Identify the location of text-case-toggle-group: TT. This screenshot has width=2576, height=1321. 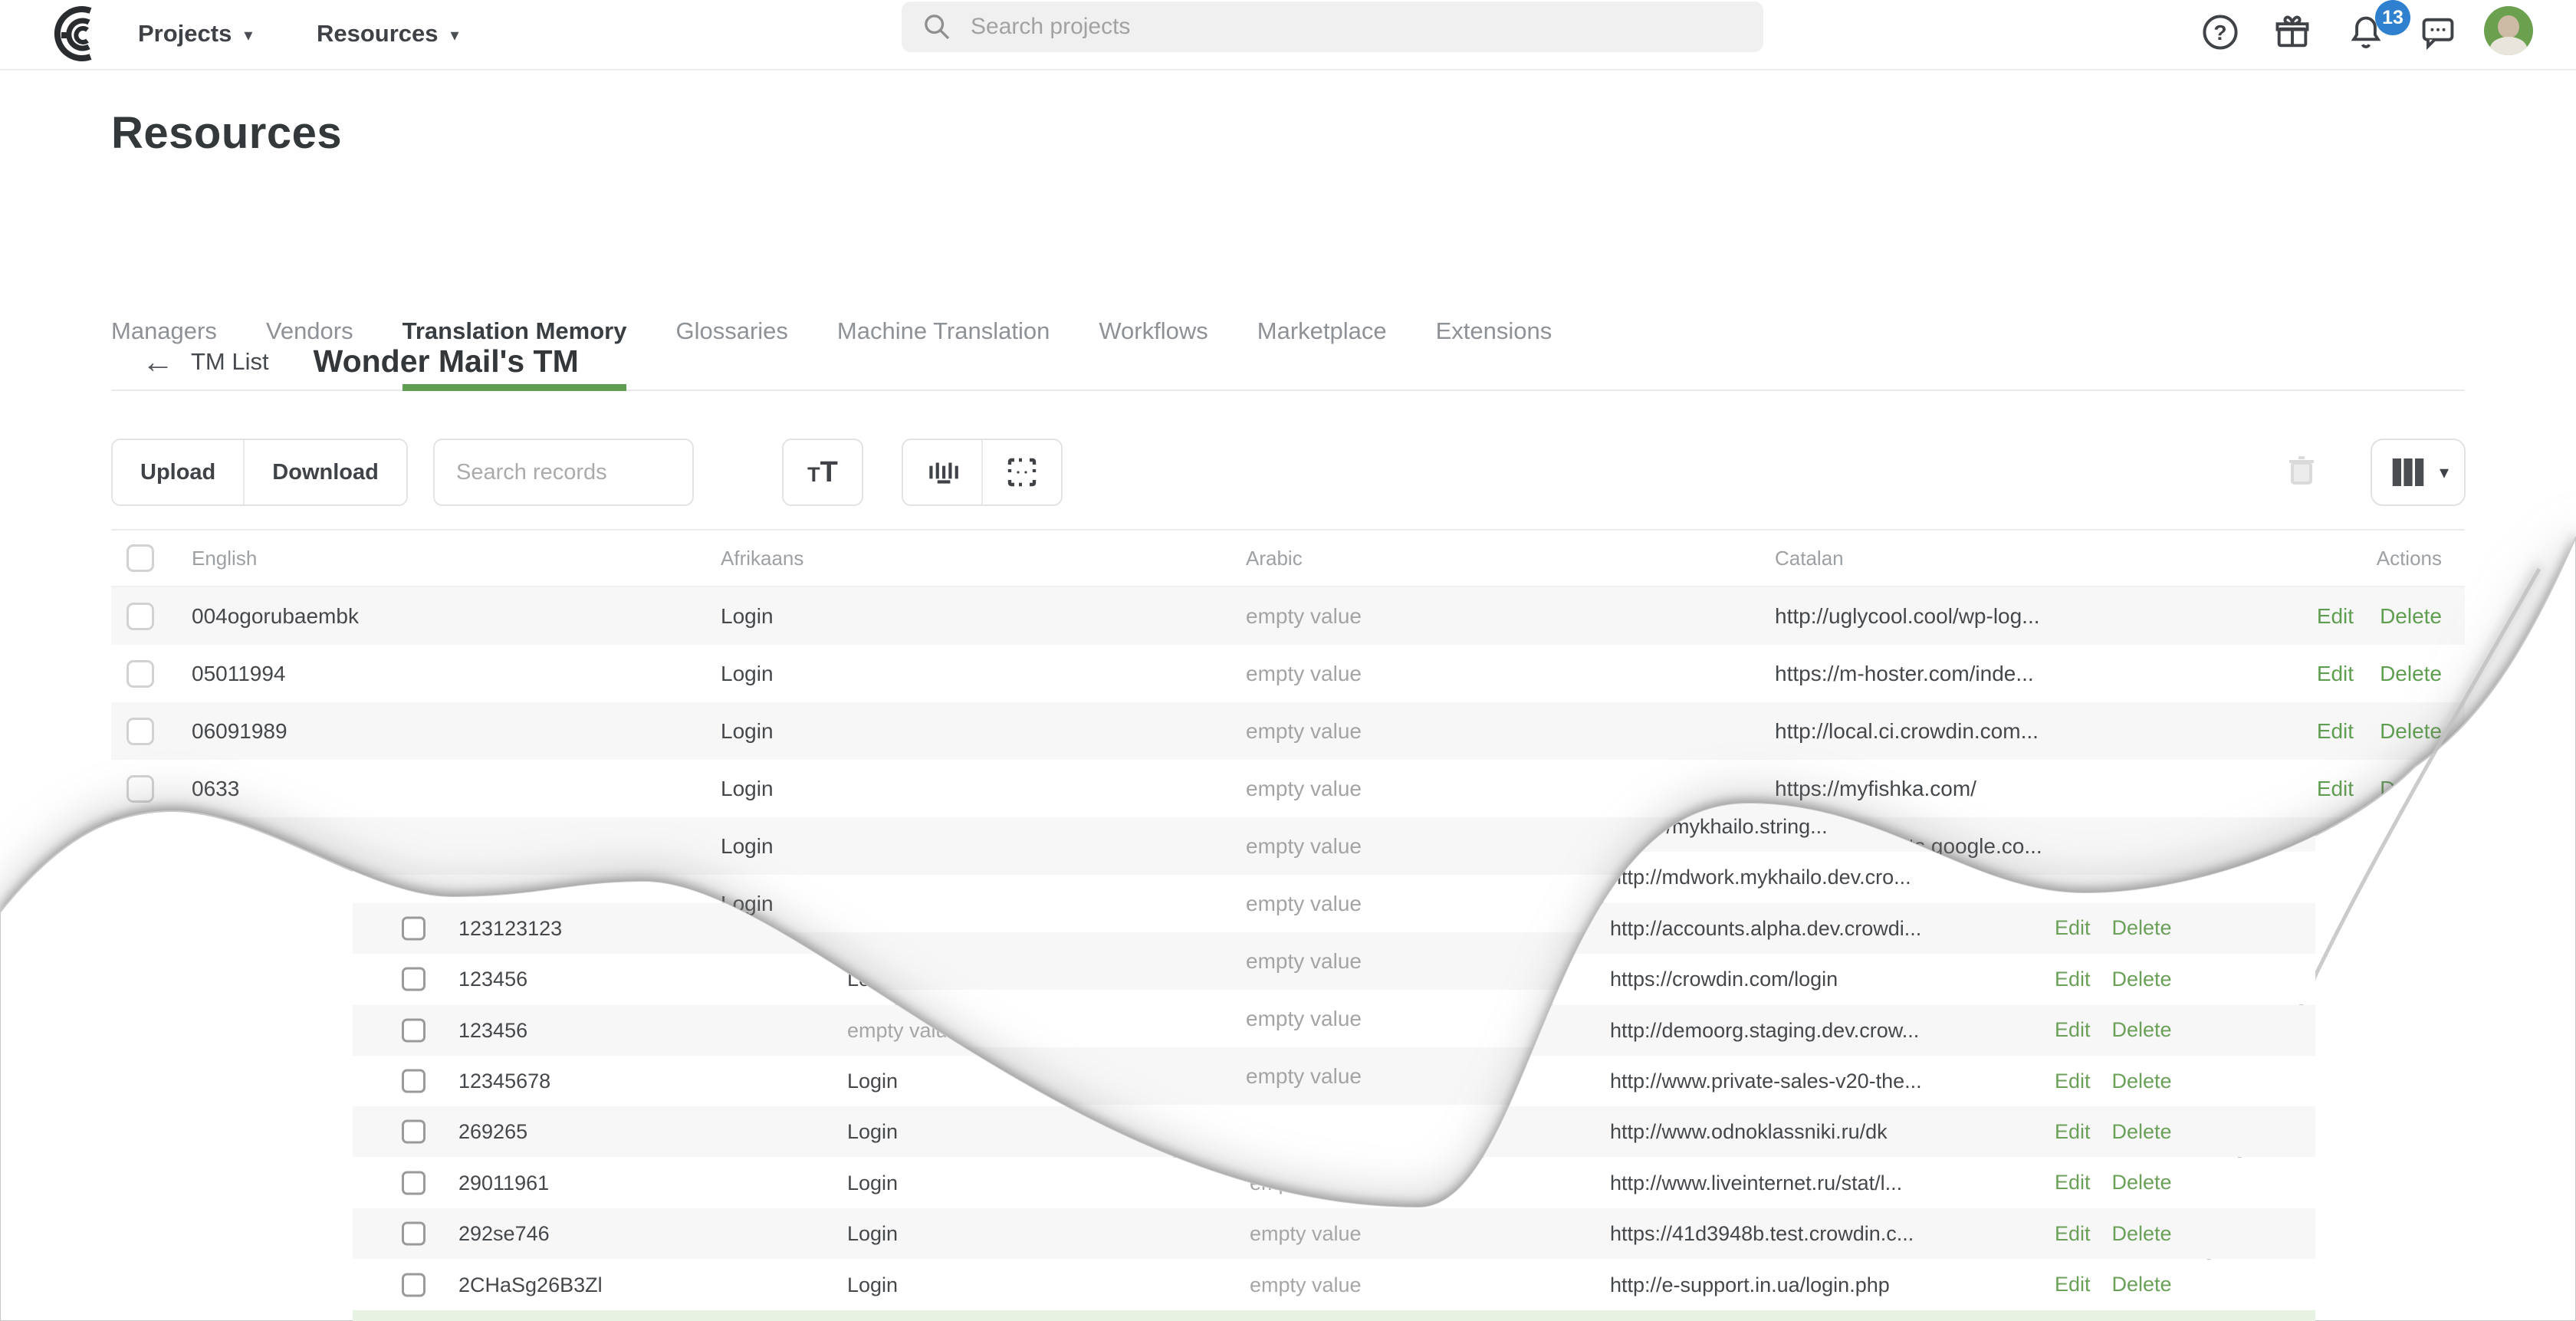
(823, 472).